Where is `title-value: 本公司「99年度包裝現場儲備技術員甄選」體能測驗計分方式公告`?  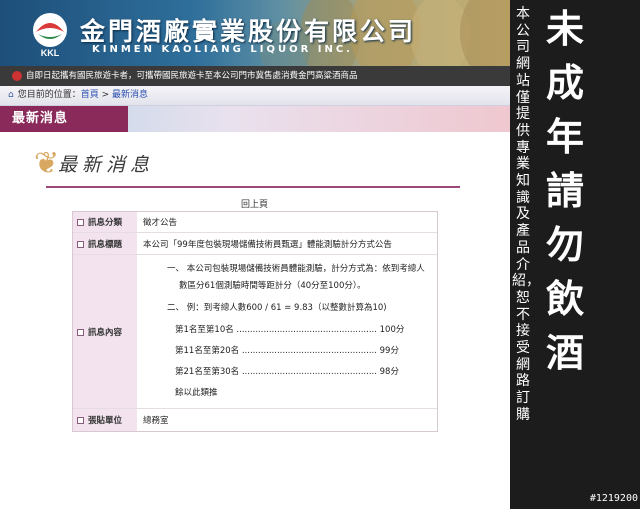
title-value: 本公司「99年度包裝現場儲備技術員甄選」體能測驗計分方式公告 is located at coordinates (287, 244).